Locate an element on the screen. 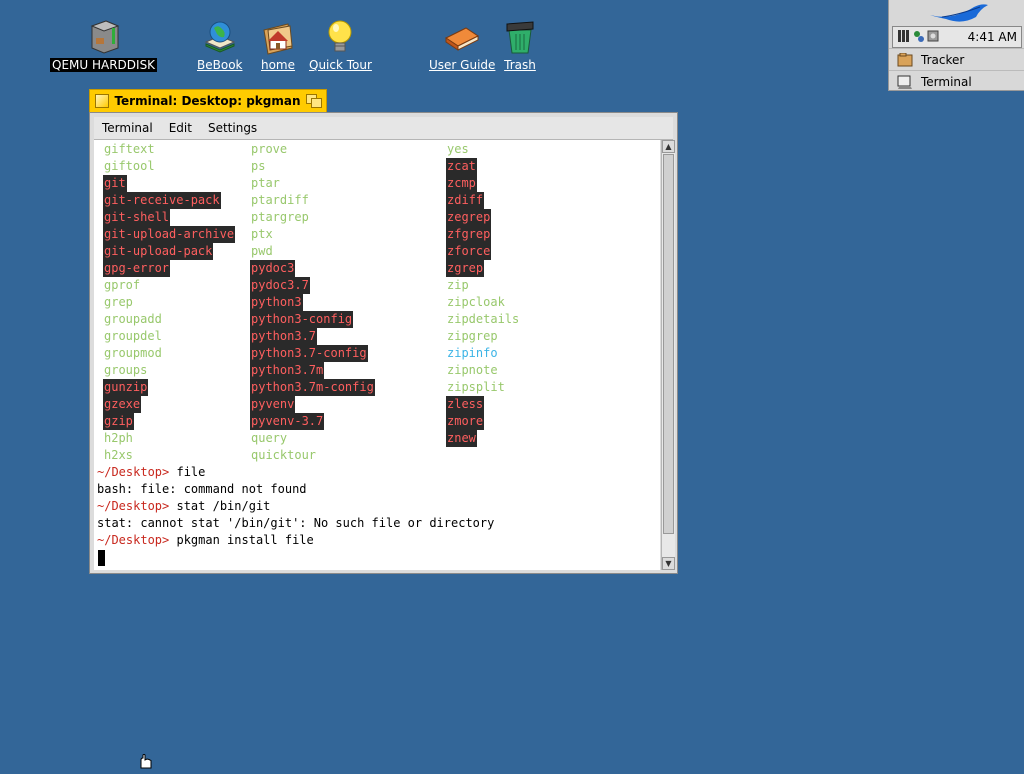  listing-entry: git-upload-pack is located at coordinates (158, 251).